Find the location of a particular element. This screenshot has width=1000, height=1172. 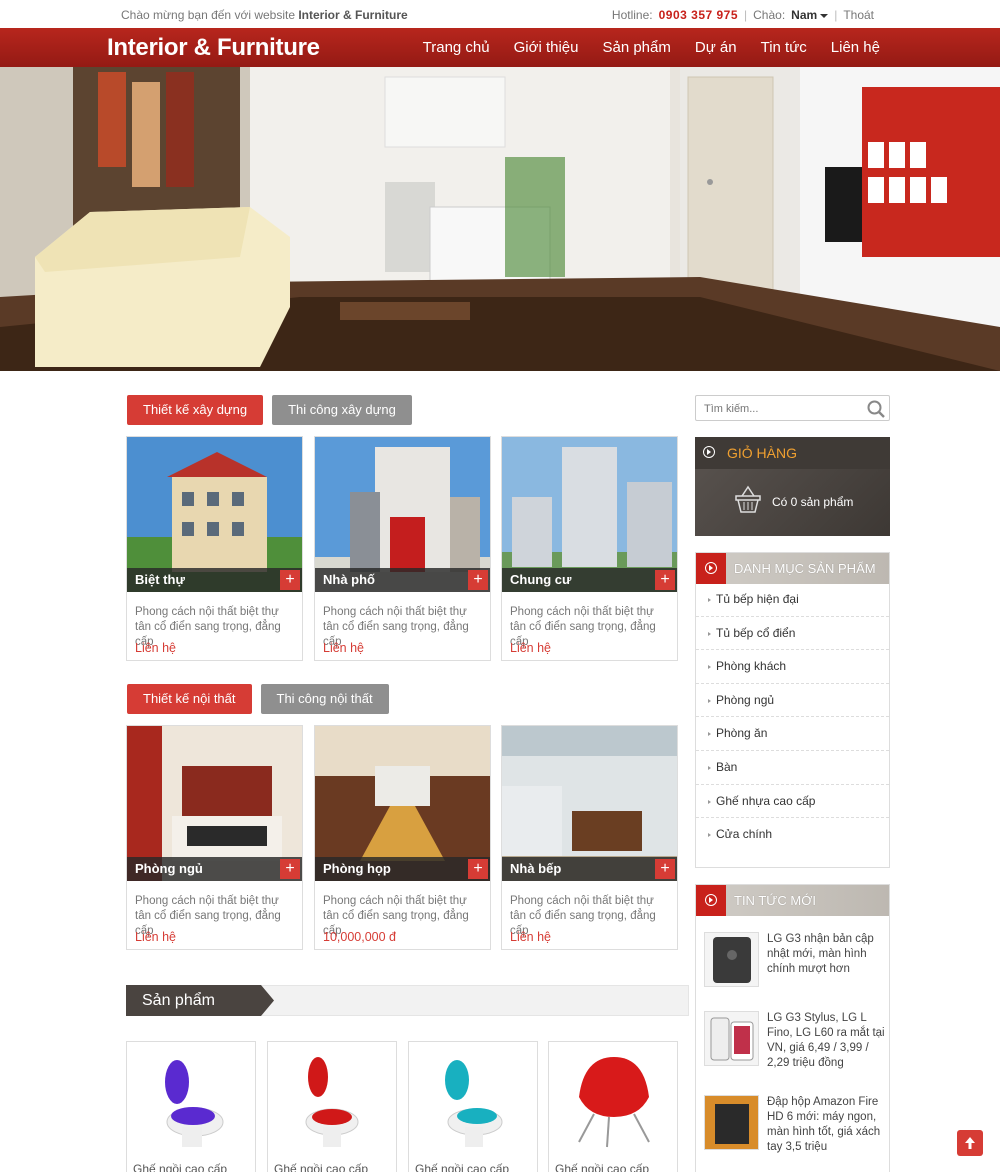

user-name: Nam is located at coordinates (804, 15).